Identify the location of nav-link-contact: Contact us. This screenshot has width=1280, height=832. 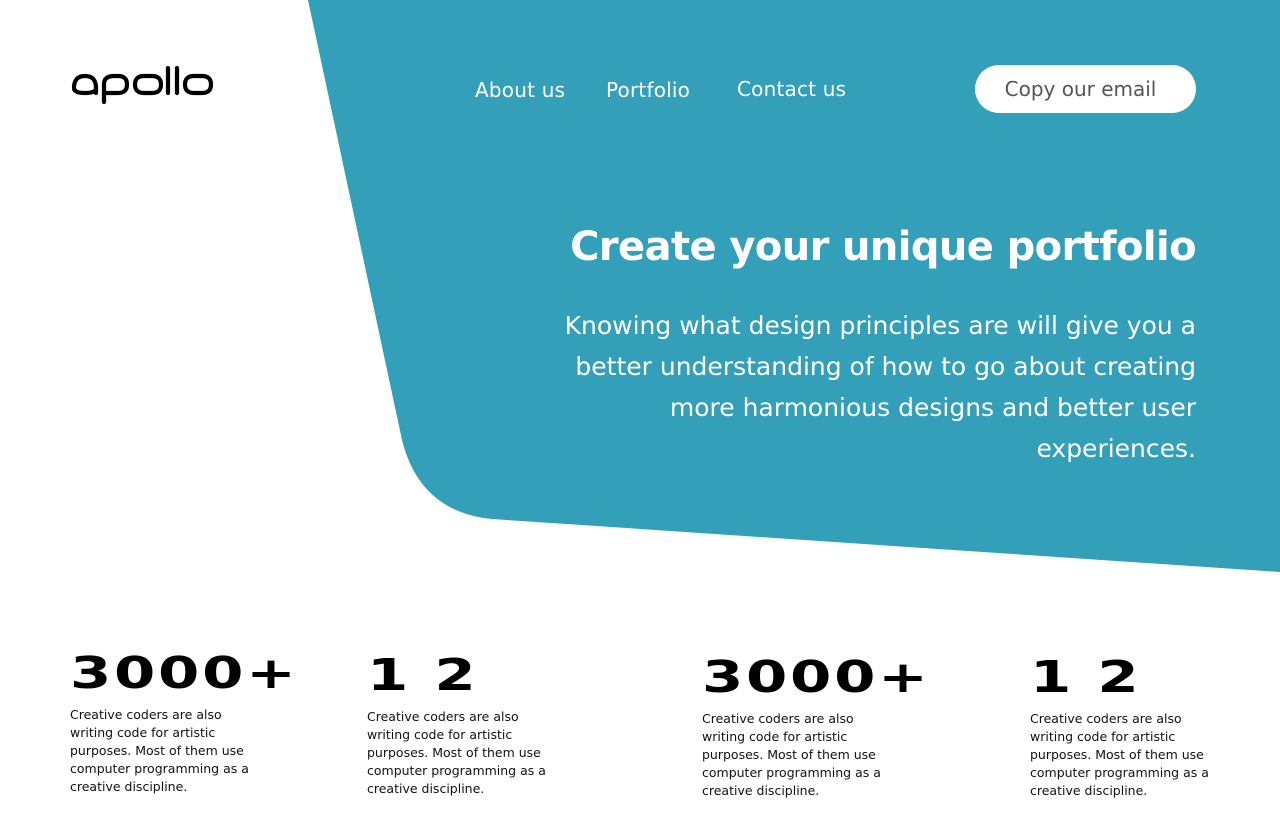
(791, 89).